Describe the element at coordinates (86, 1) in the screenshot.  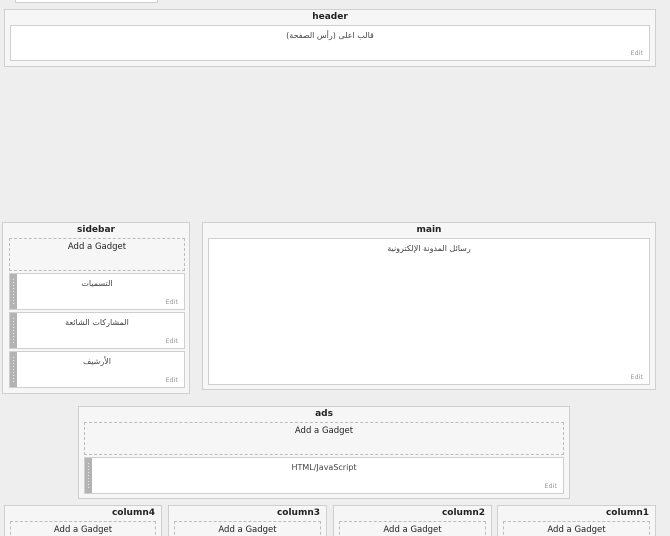
I see `top-section-fragment` at that location.